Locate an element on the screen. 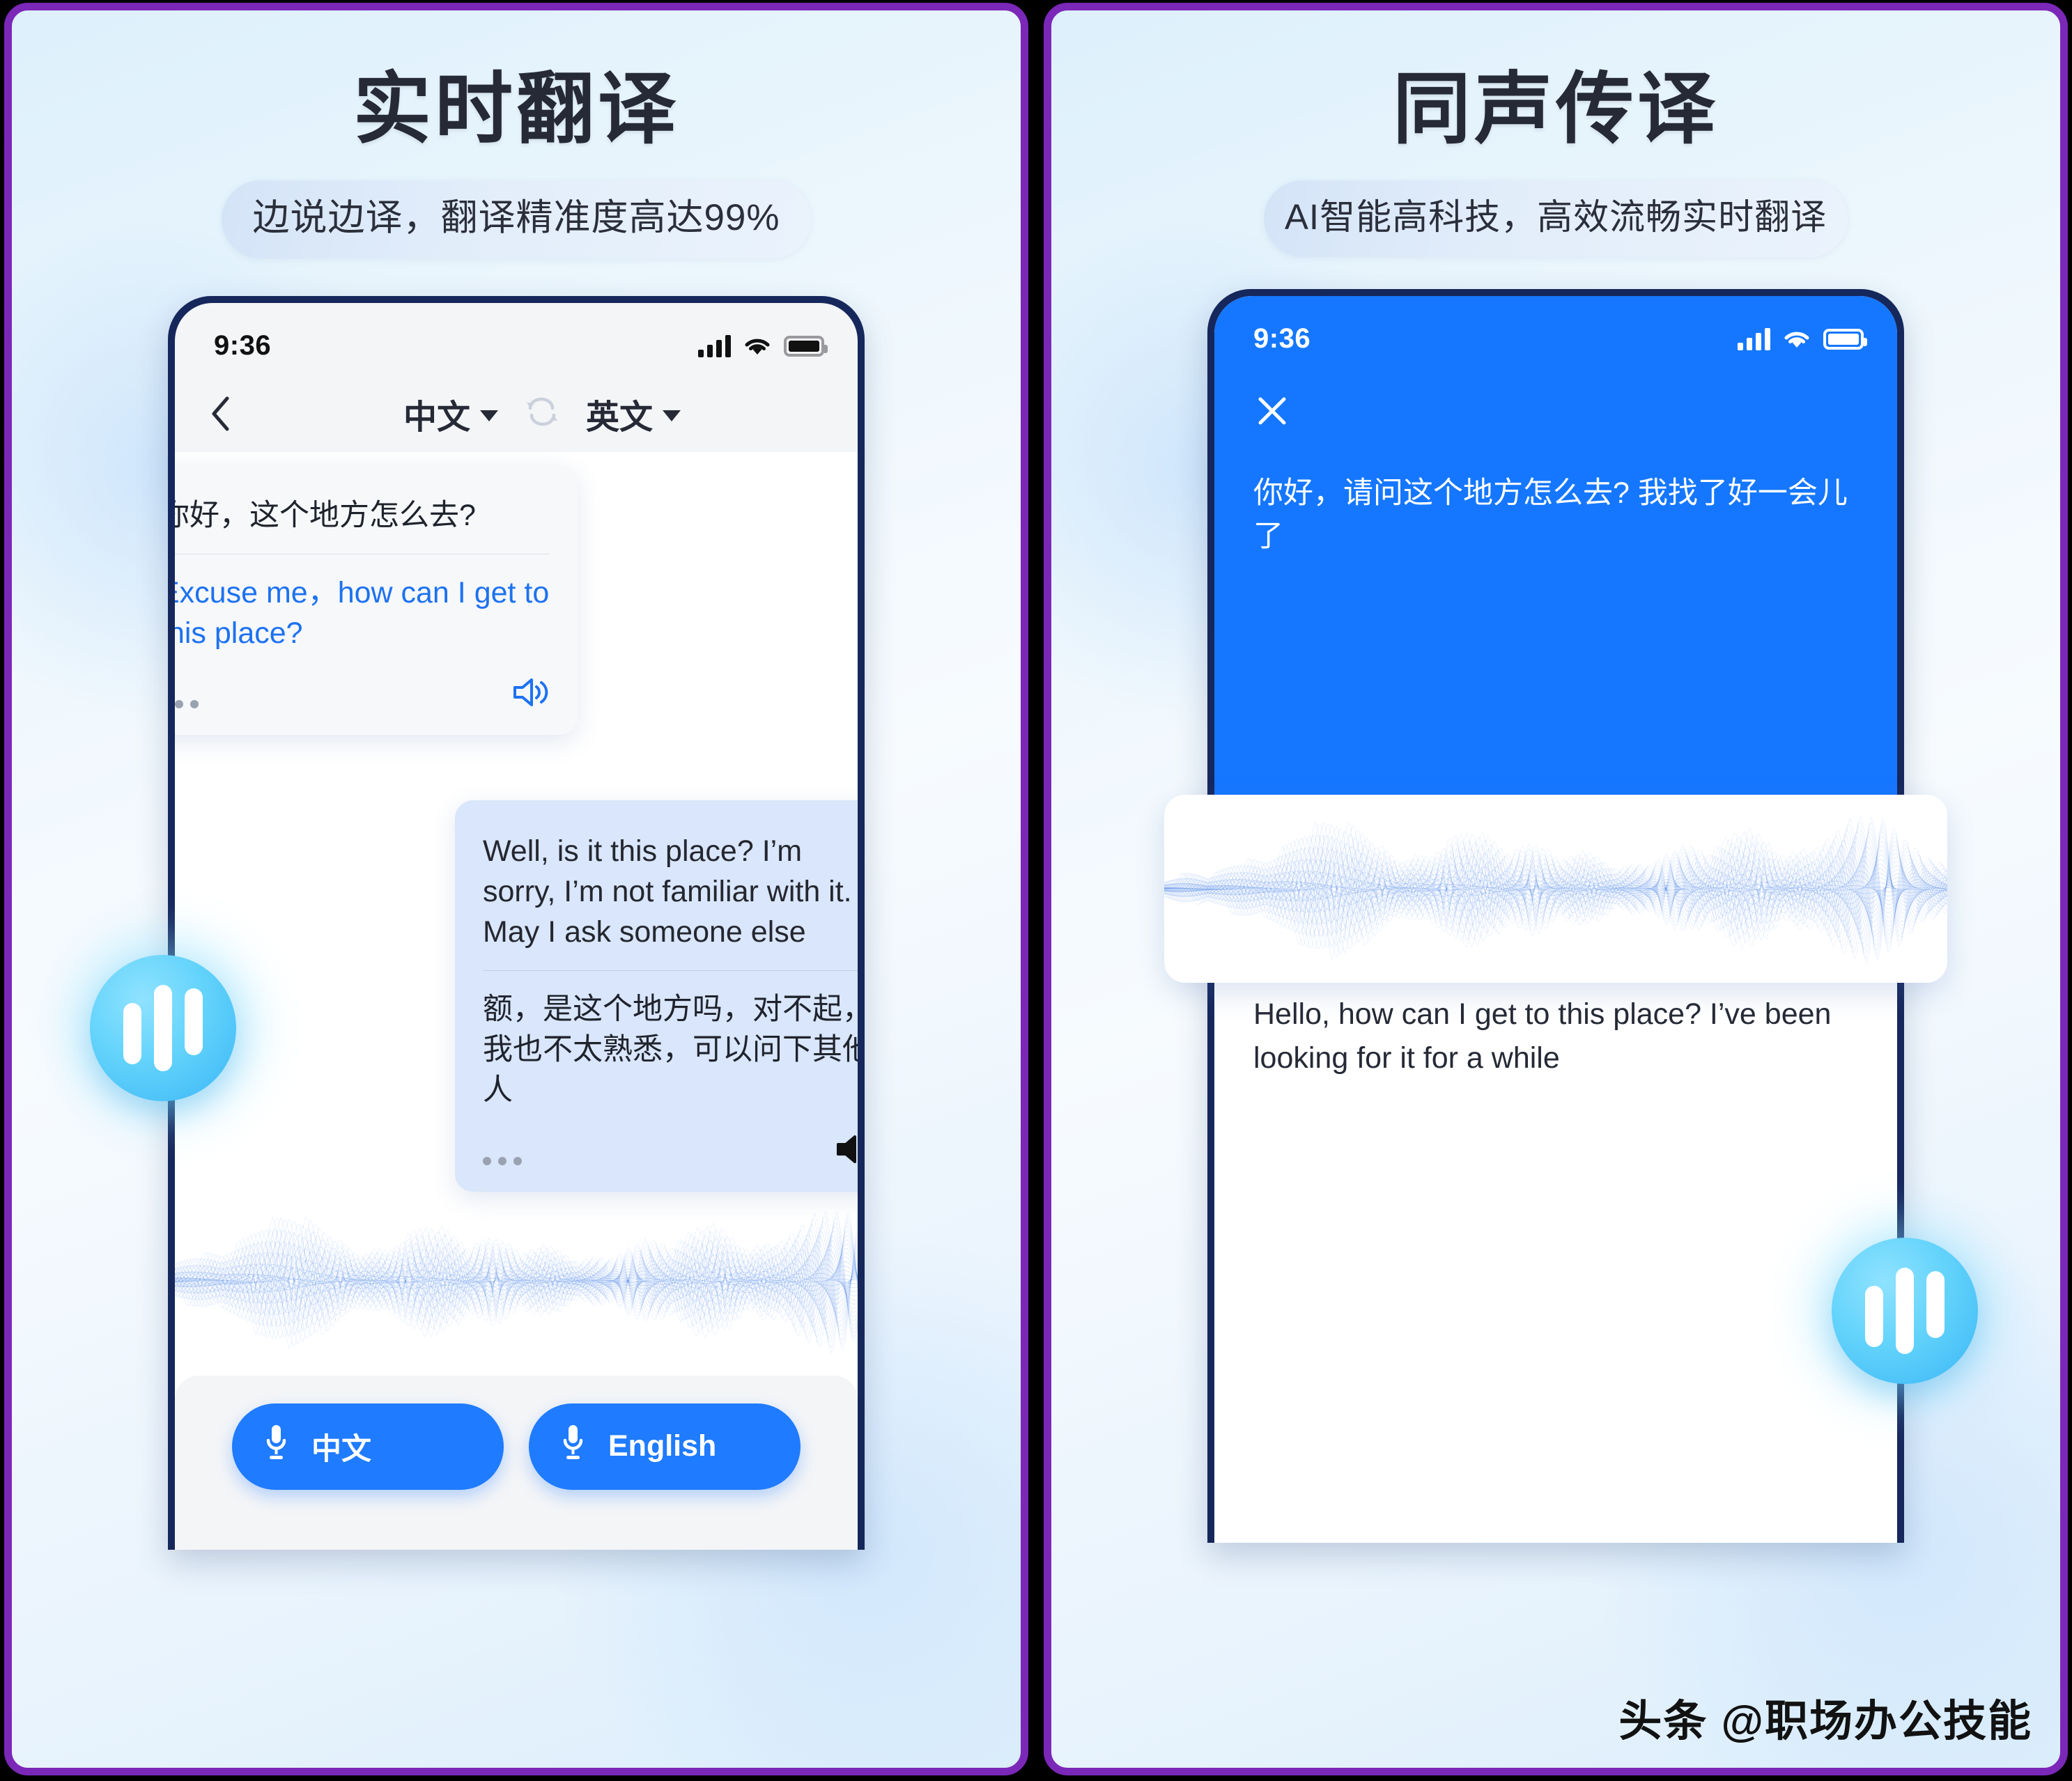 The height and width of the screenshot is (1781, 2072). watermark: 头条 @职场办公技能 is located at coordinates (1825, 1721).